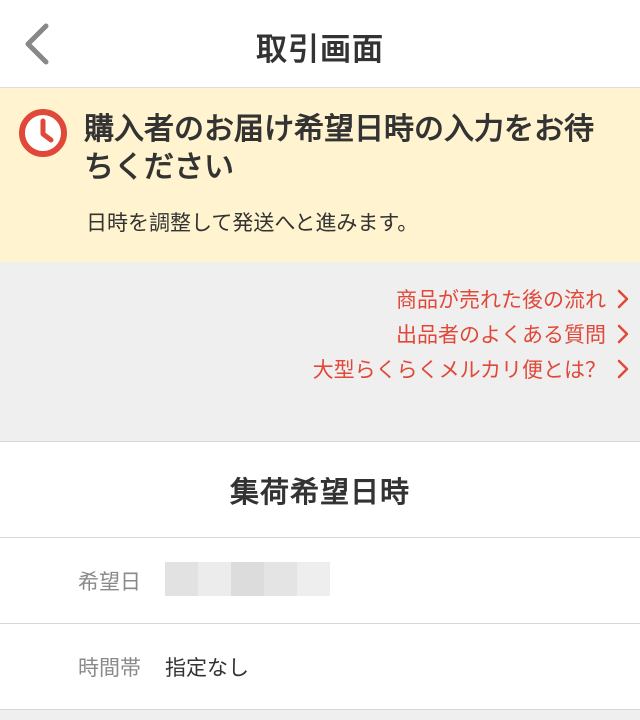 Image resolution: width=640 pixels, height=720 pixels. What do you see at coordinates (109, 667) in the screenshot?
I see `time-slot-label: 時間帯` at bounding box center [109, 667].